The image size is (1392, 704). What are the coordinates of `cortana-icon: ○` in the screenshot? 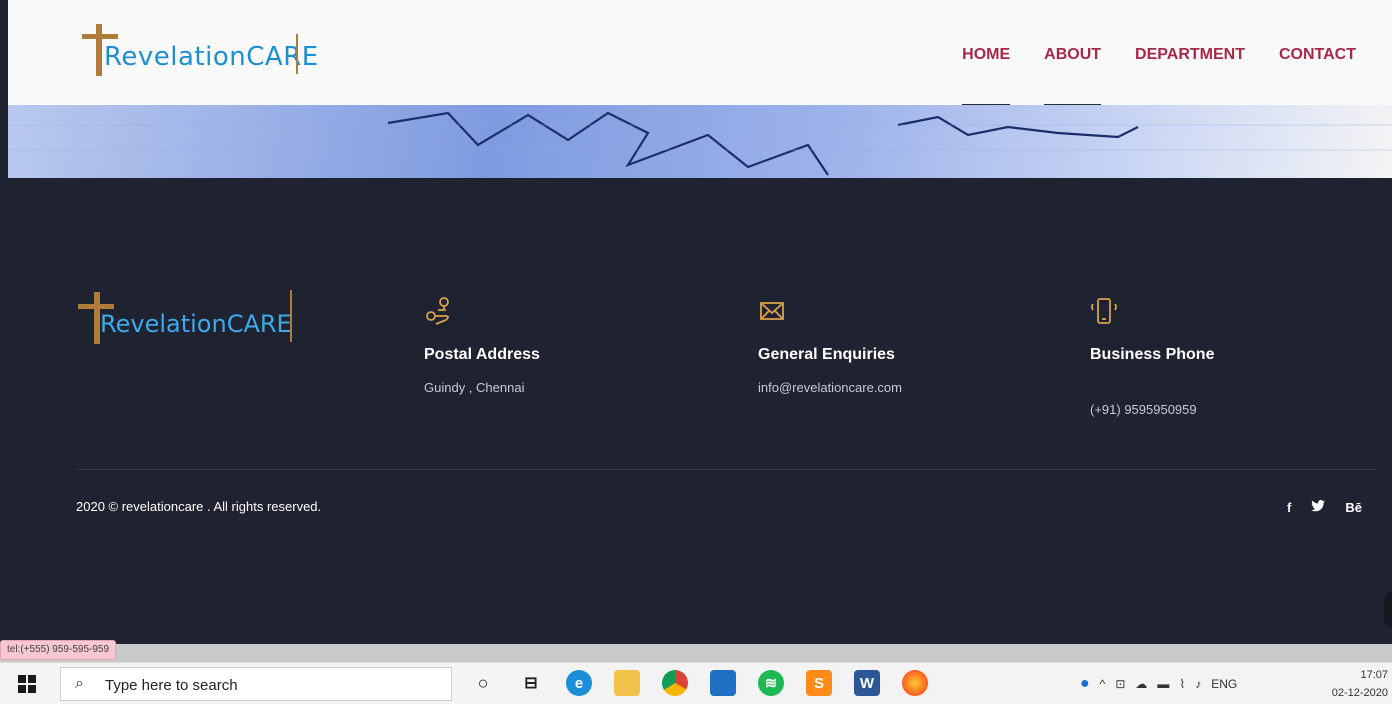 It's located at (483, 683).